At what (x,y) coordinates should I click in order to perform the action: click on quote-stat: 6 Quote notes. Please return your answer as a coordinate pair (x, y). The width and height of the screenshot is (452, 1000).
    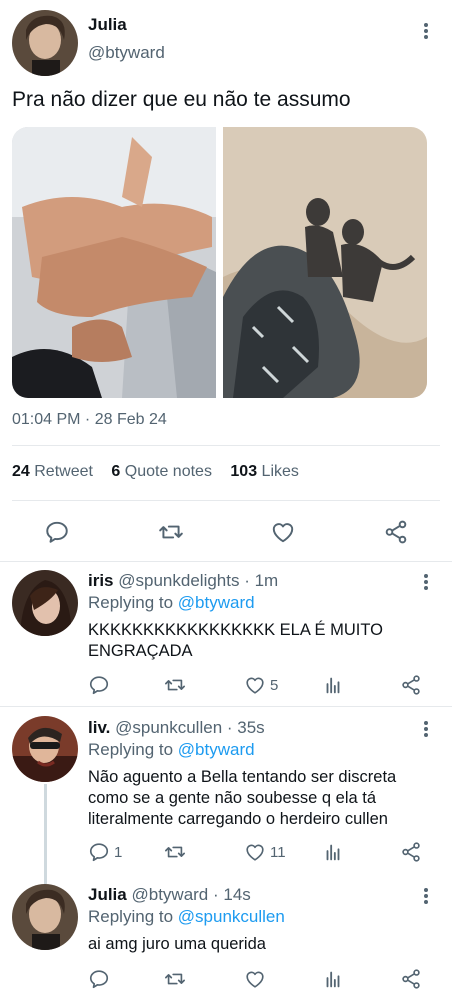
    Looking at the image, I should click on (161, 471).